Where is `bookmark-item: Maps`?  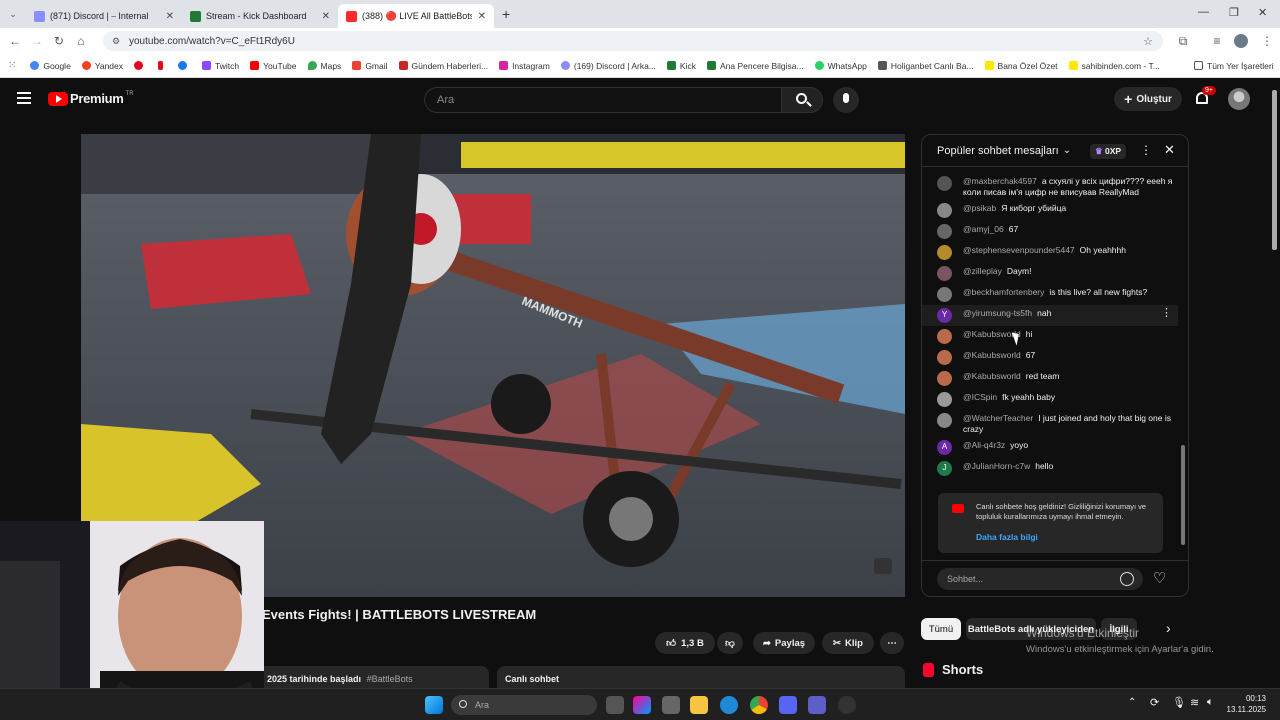
bookmark-item: Maps is located at coordinates (324, 66).